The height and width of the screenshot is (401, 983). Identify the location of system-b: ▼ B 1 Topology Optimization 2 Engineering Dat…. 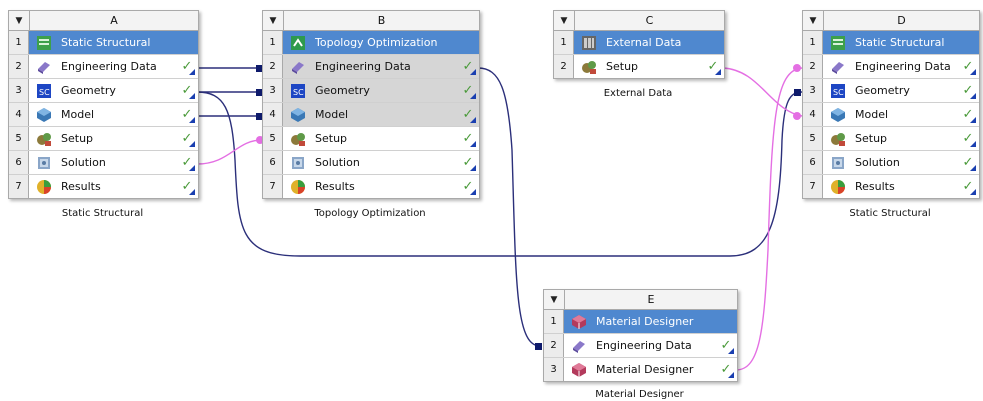
(371, 104).